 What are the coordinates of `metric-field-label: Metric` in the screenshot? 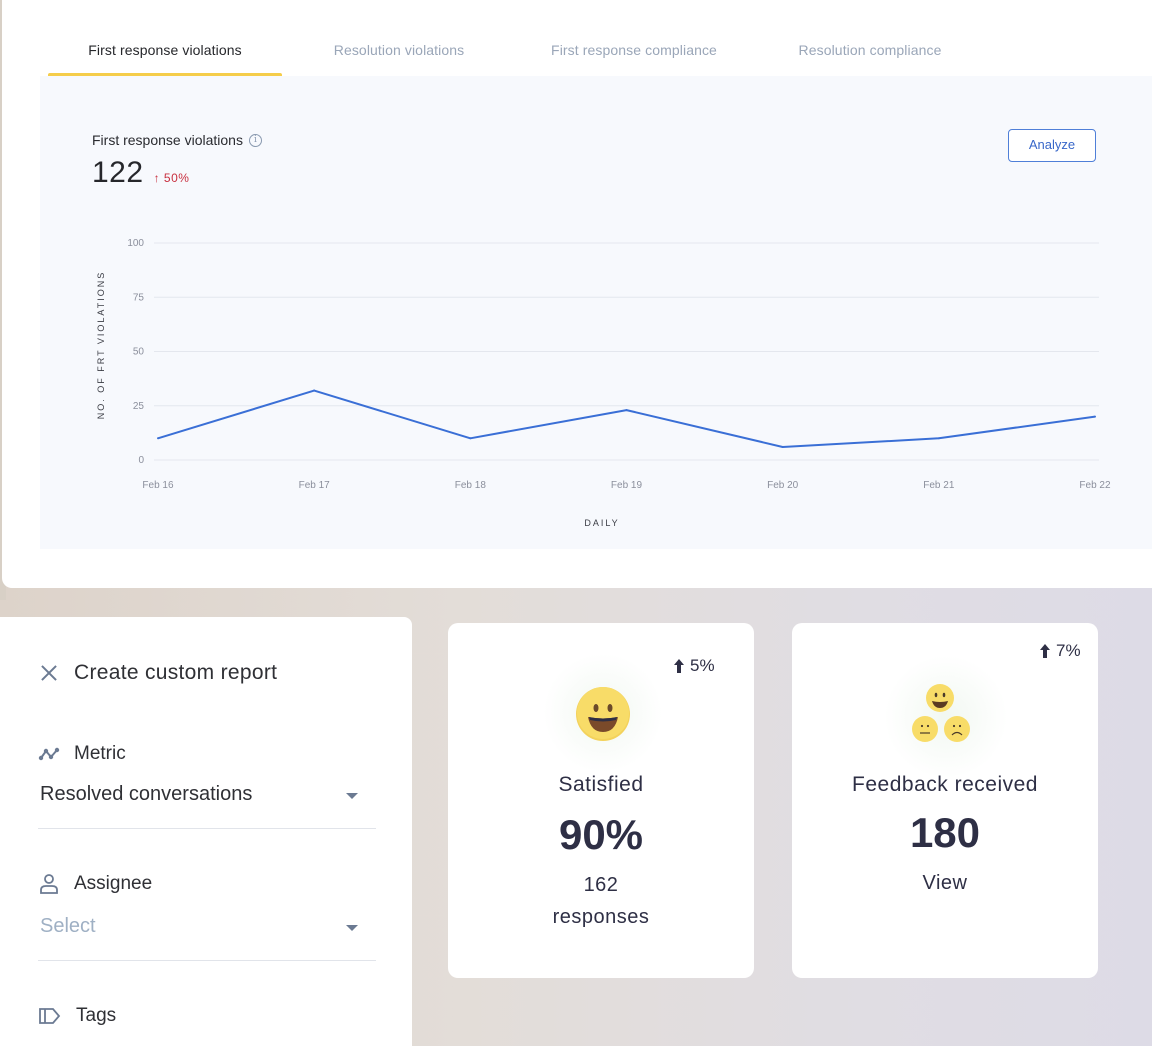 It's located at (82, 754).